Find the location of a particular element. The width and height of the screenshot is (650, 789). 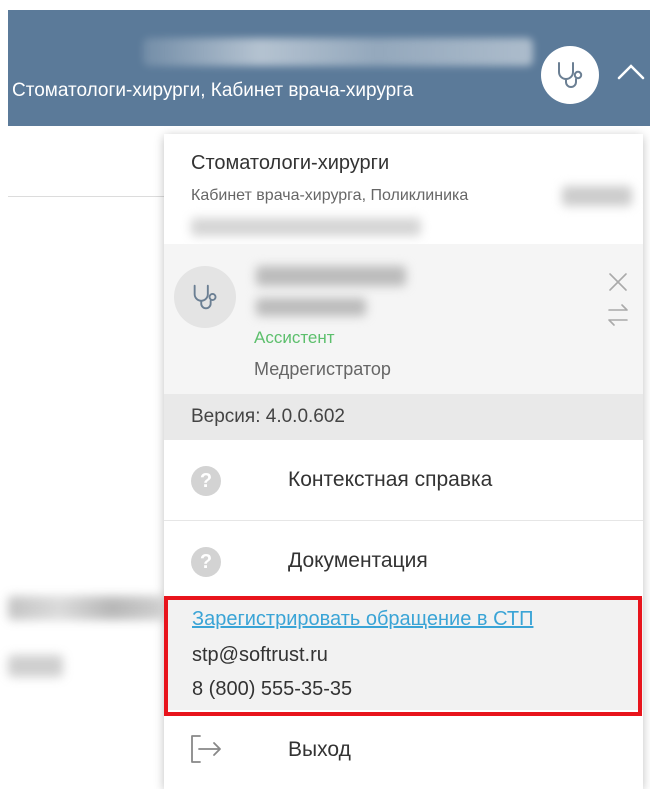

page-divider is located at coordinates (88, 196).